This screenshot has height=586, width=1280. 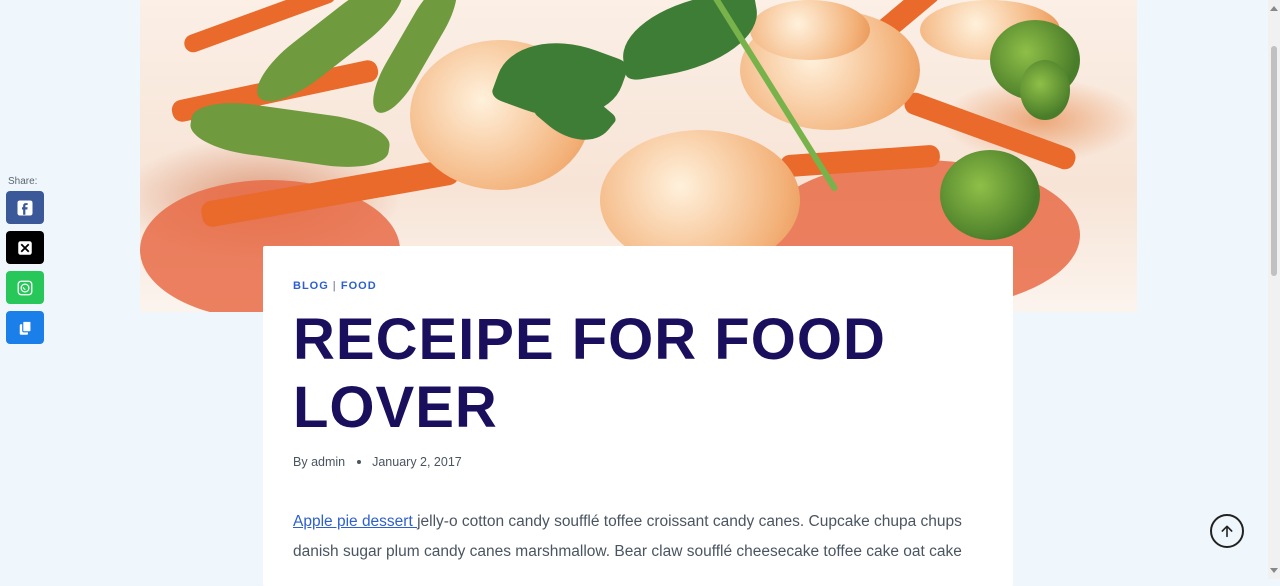 What do you see at coordinates (589, 373) in the screenshot?
I see `page-title: RECEIPE FOR FOOD LOVER` at bounding box center [589, 373].